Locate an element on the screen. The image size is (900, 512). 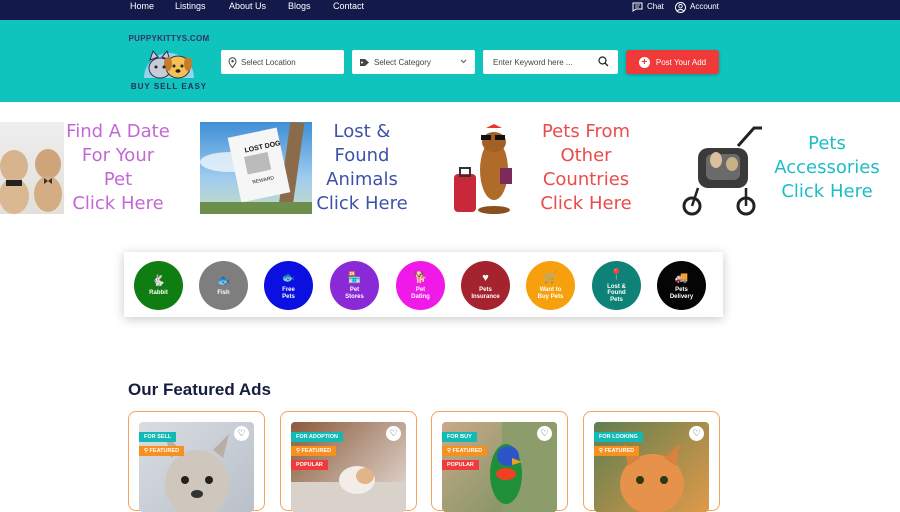
ad-photo: FOR SELL ⚲ FEATURED ♡ is located at coordinates (196, 467).